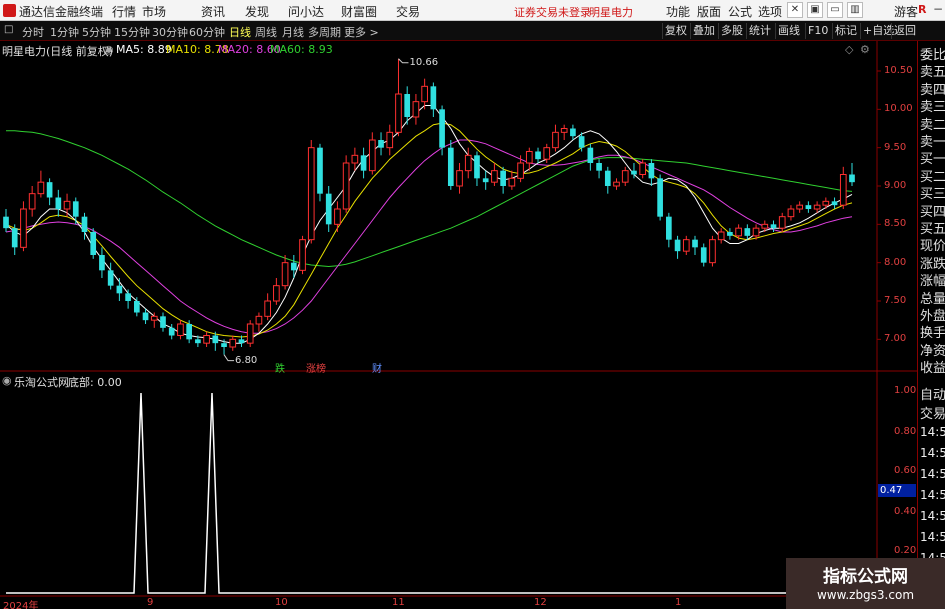 The width and height of the screenshot is (945, 609). Describe the element at coordinates (895, 300) in the screenshot. I see `price-axis-label: 7.50` at that location.